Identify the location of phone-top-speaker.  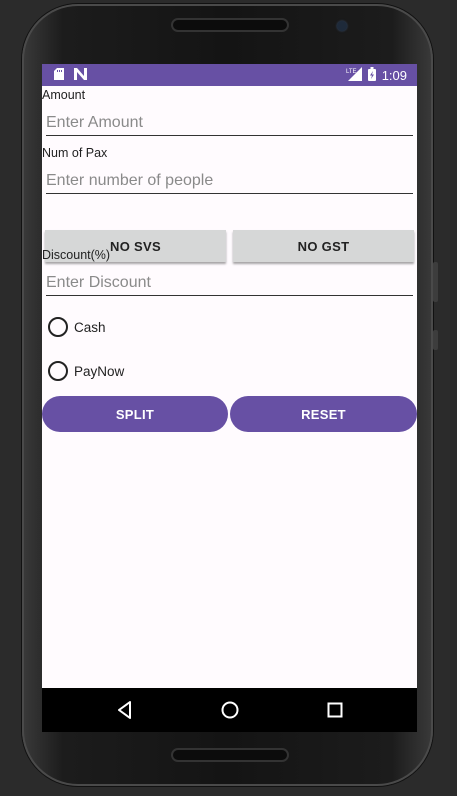
(230, 25).